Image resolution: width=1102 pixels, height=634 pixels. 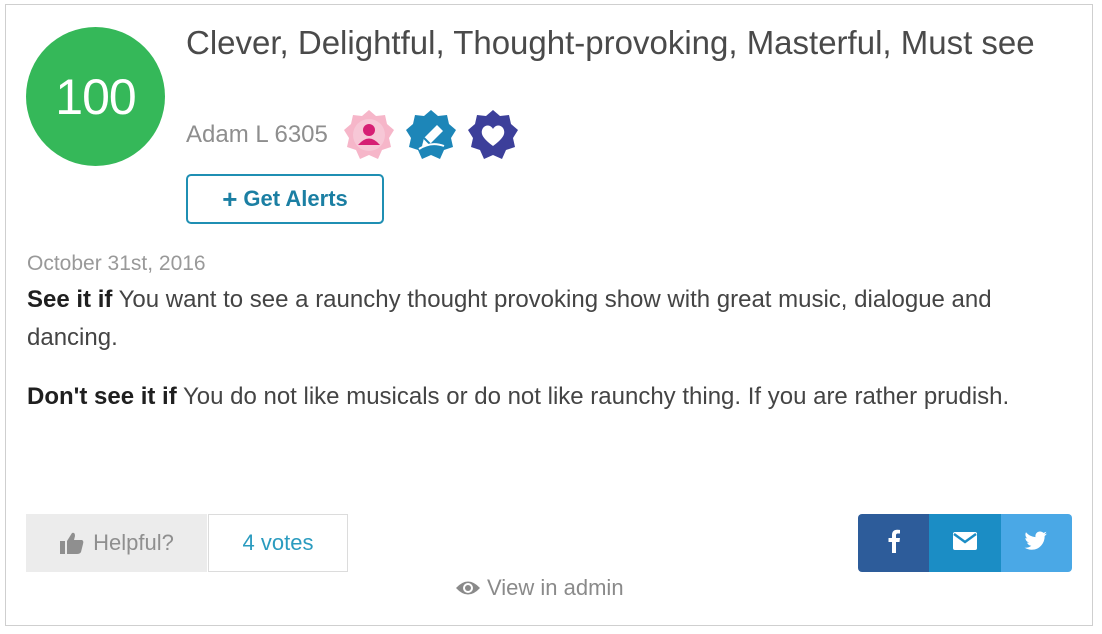 I want to click on author-row: Adam L 6305, so click(x=357, y=135).